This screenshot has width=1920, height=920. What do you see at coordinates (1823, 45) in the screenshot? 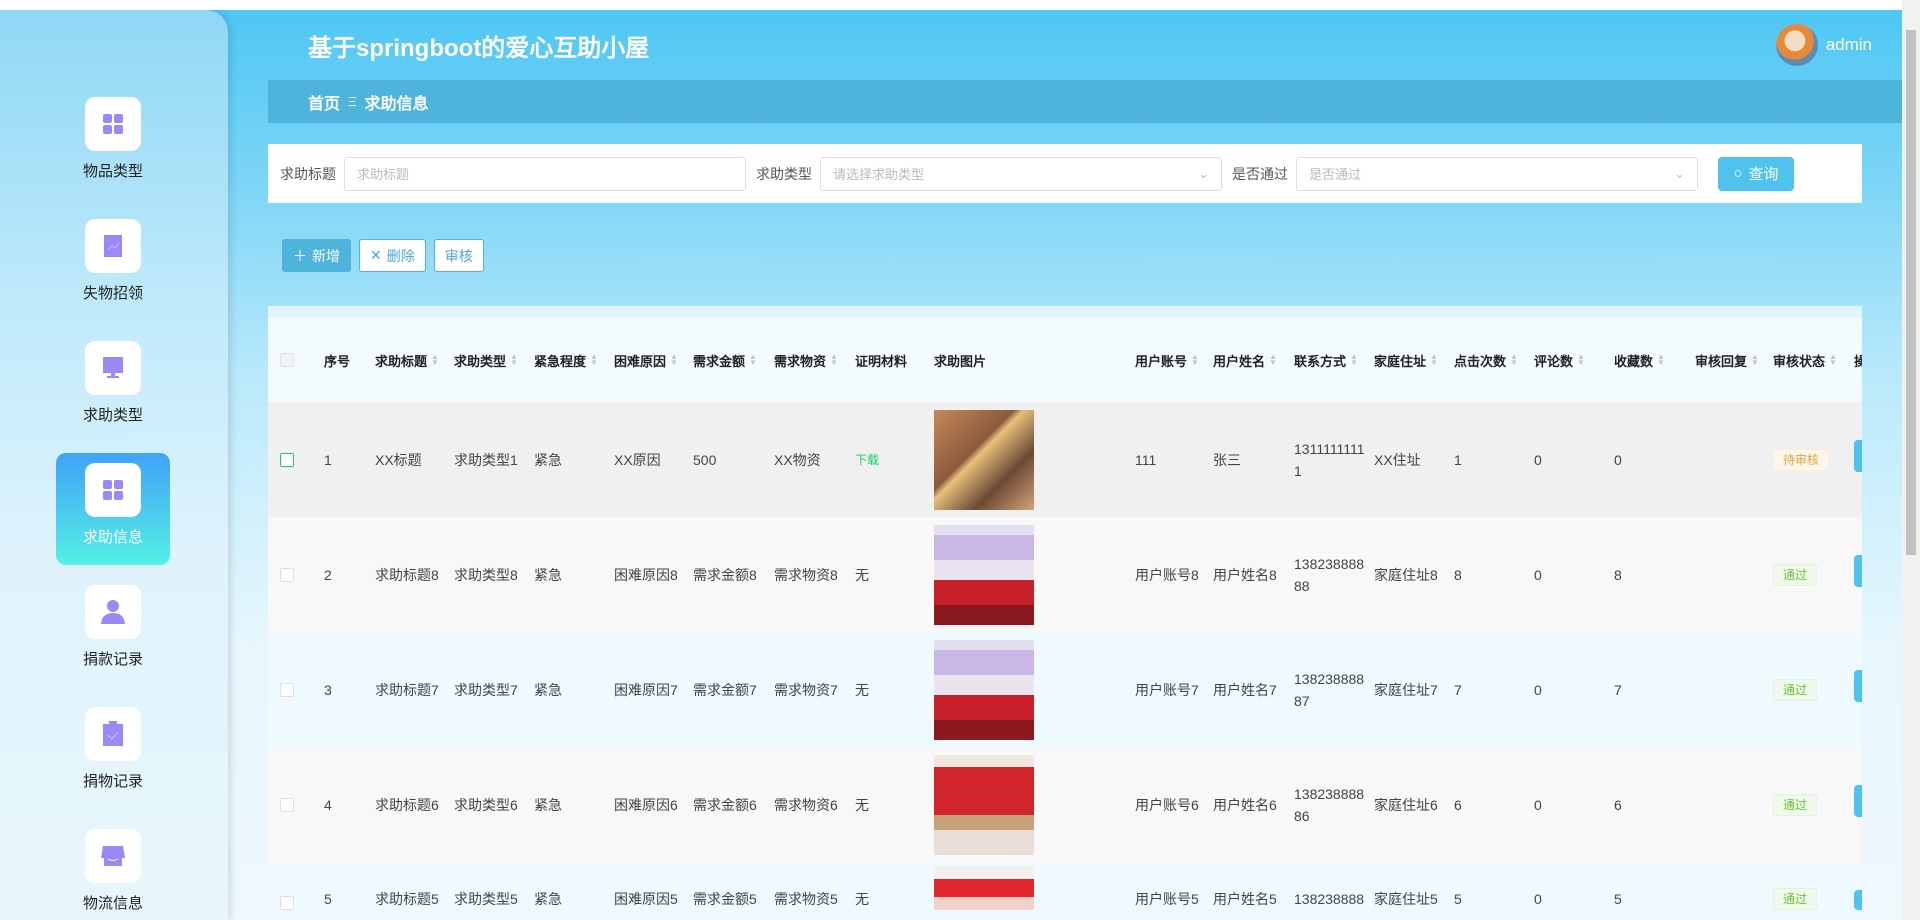
I see `user-menu: admin` at bounding box center [1823, 45].